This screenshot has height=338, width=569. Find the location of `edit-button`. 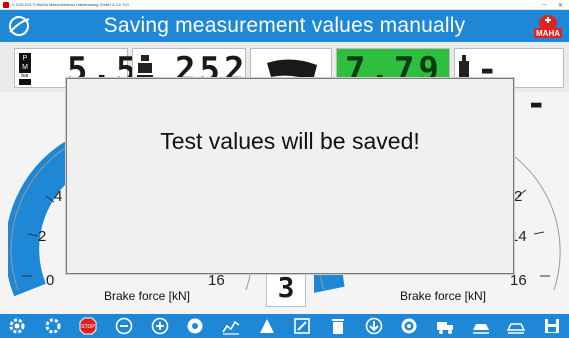

edit-button is located at coordinates (302, 326).